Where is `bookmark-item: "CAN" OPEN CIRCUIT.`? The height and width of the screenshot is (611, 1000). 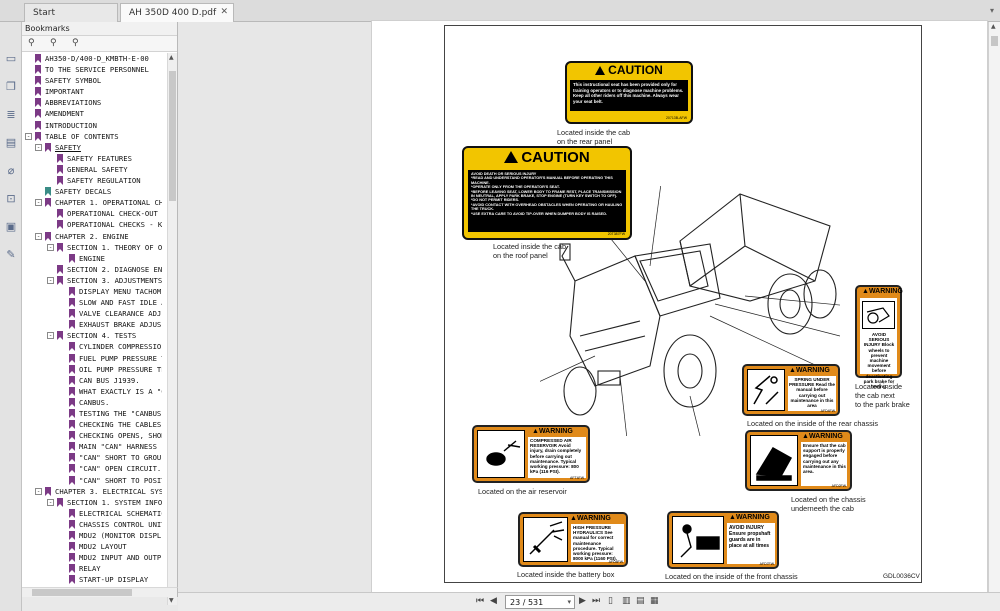
bookmark-item: "CAN" OPEN CIRCUIT. is located at coordinates (94, 468).